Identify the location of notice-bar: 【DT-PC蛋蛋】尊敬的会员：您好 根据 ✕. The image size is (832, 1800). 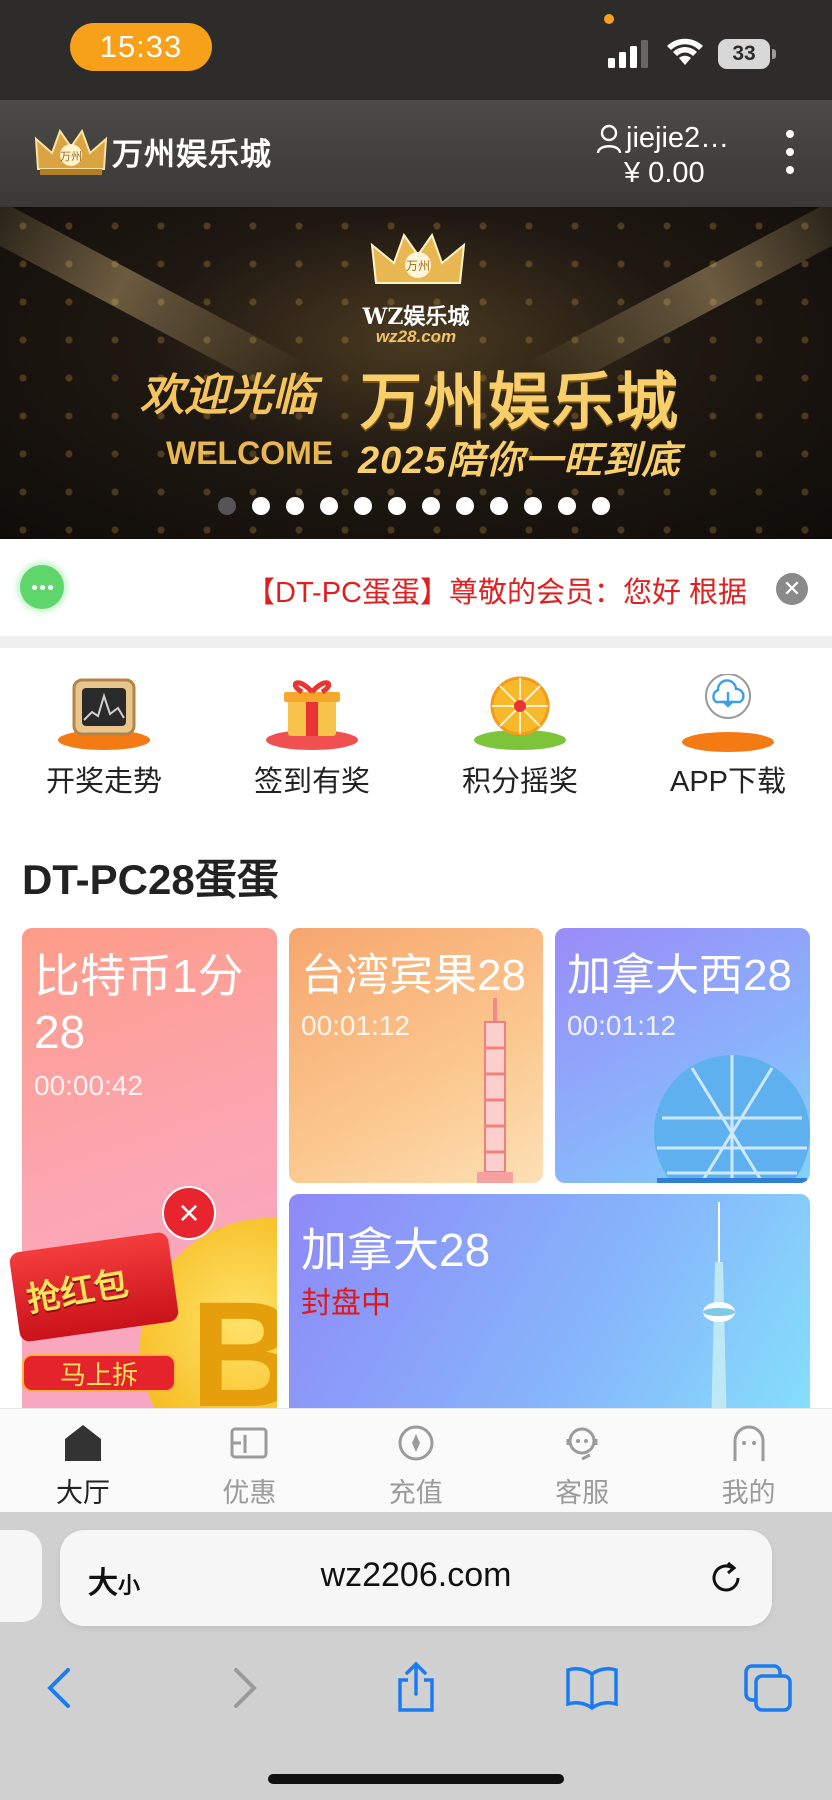
(416, 587).